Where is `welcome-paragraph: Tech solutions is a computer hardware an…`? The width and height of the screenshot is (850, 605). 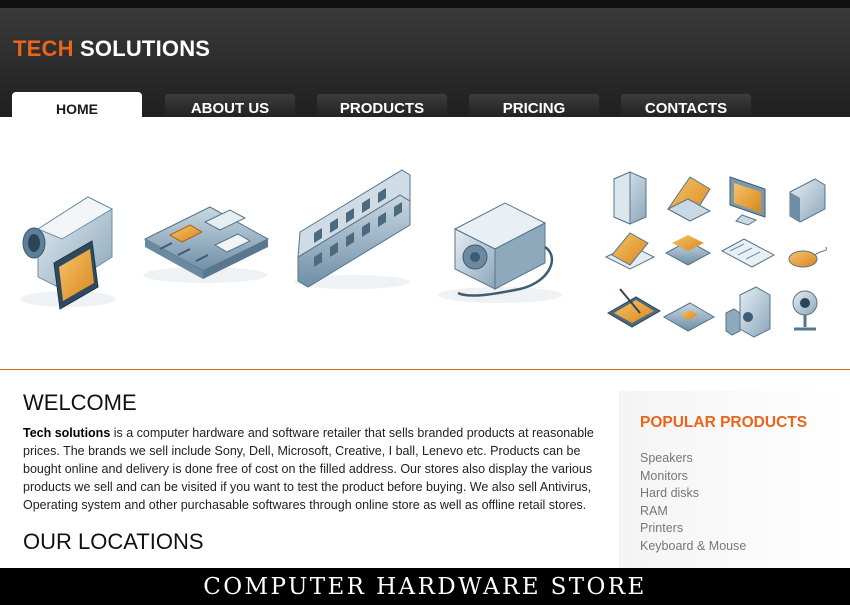
welcome-paragraph: Tech solutions is a computer hardware an… is located at coordinates (315, 469).